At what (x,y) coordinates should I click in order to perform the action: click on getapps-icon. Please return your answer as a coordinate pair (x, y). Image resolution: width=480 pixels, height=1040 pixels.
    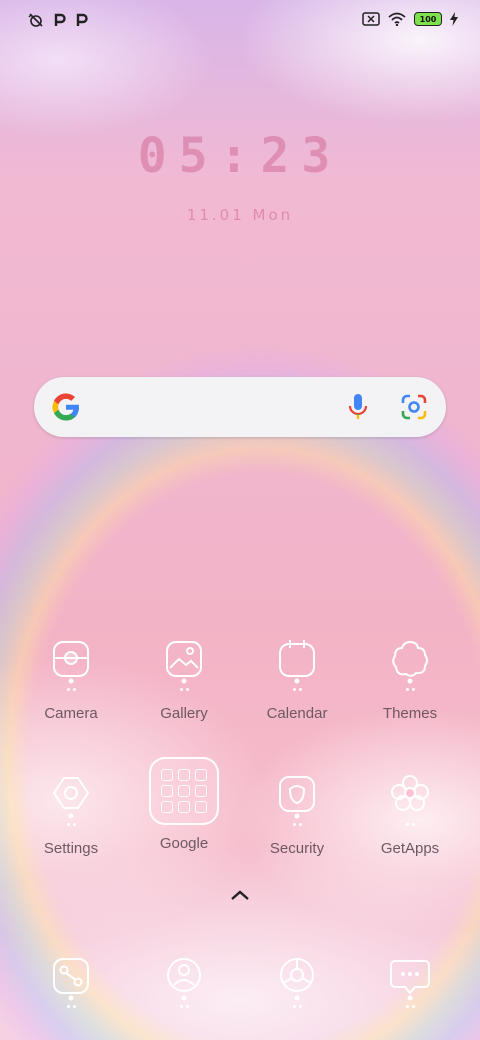
    Looking at the image, I should click on (410, 793).